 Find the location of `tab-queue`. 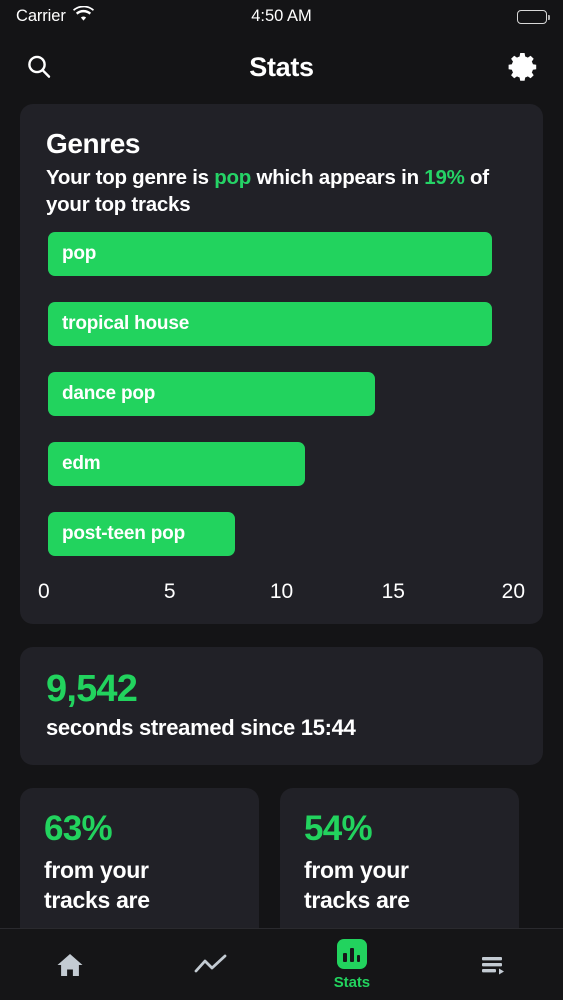

tab-queue is located at coordinates (492, 964).